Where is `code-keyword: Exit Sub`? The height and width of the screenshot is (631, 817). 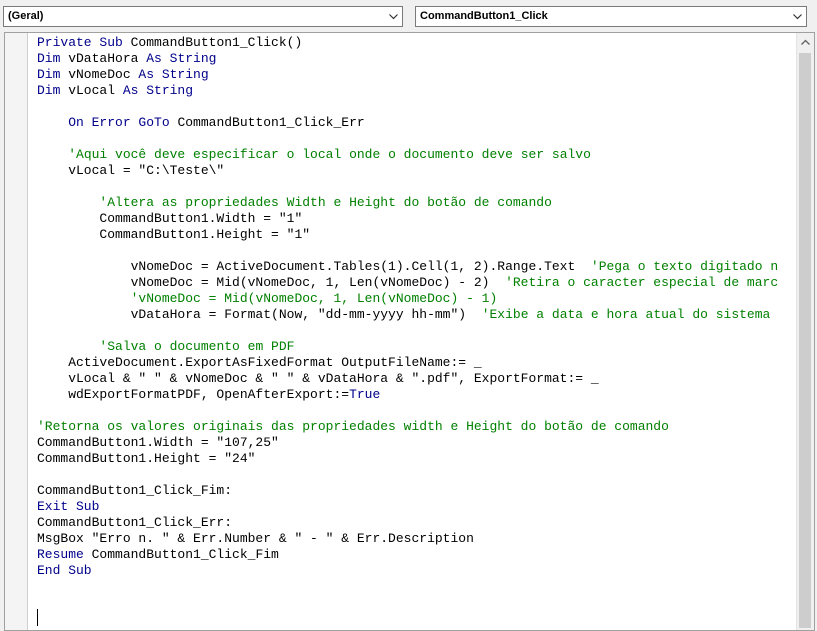
code-keyword: Exit Sub is located at coordinates (68, 506).